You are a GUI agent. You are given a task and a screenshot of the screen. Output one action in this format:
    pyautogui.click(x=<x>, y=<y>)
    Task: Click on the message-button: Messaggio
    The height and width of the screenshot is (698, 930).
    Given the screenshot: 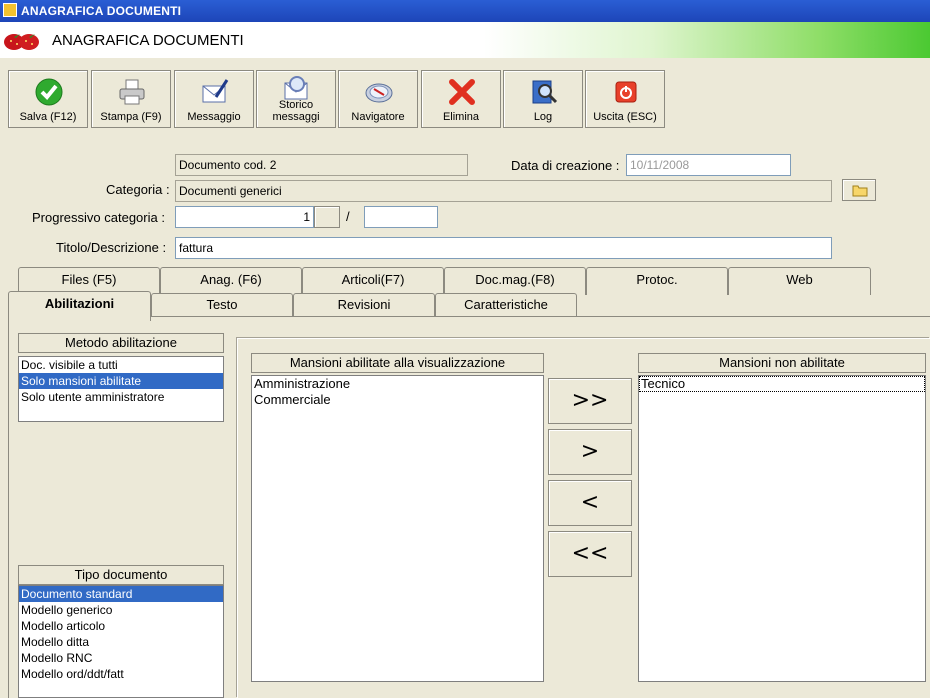 What is the action you would take?
    pyautogui.click(x=214, y=99)
    